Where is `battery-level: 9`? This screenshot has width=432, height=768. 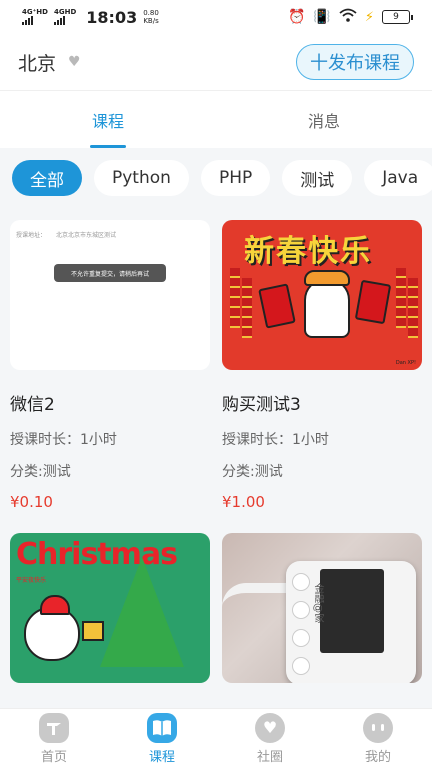 battery-level: 9 is located at coordinates (396, 17).